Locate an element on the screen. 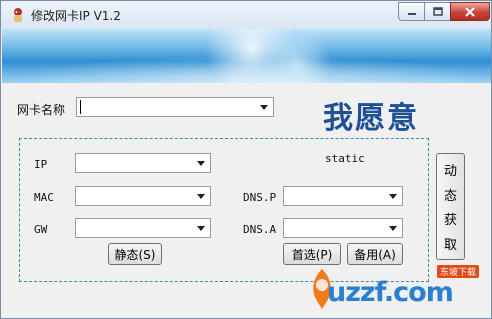 The height and width of the screenshot is (319, 492). app-icon is located at coordinates (18, 15).